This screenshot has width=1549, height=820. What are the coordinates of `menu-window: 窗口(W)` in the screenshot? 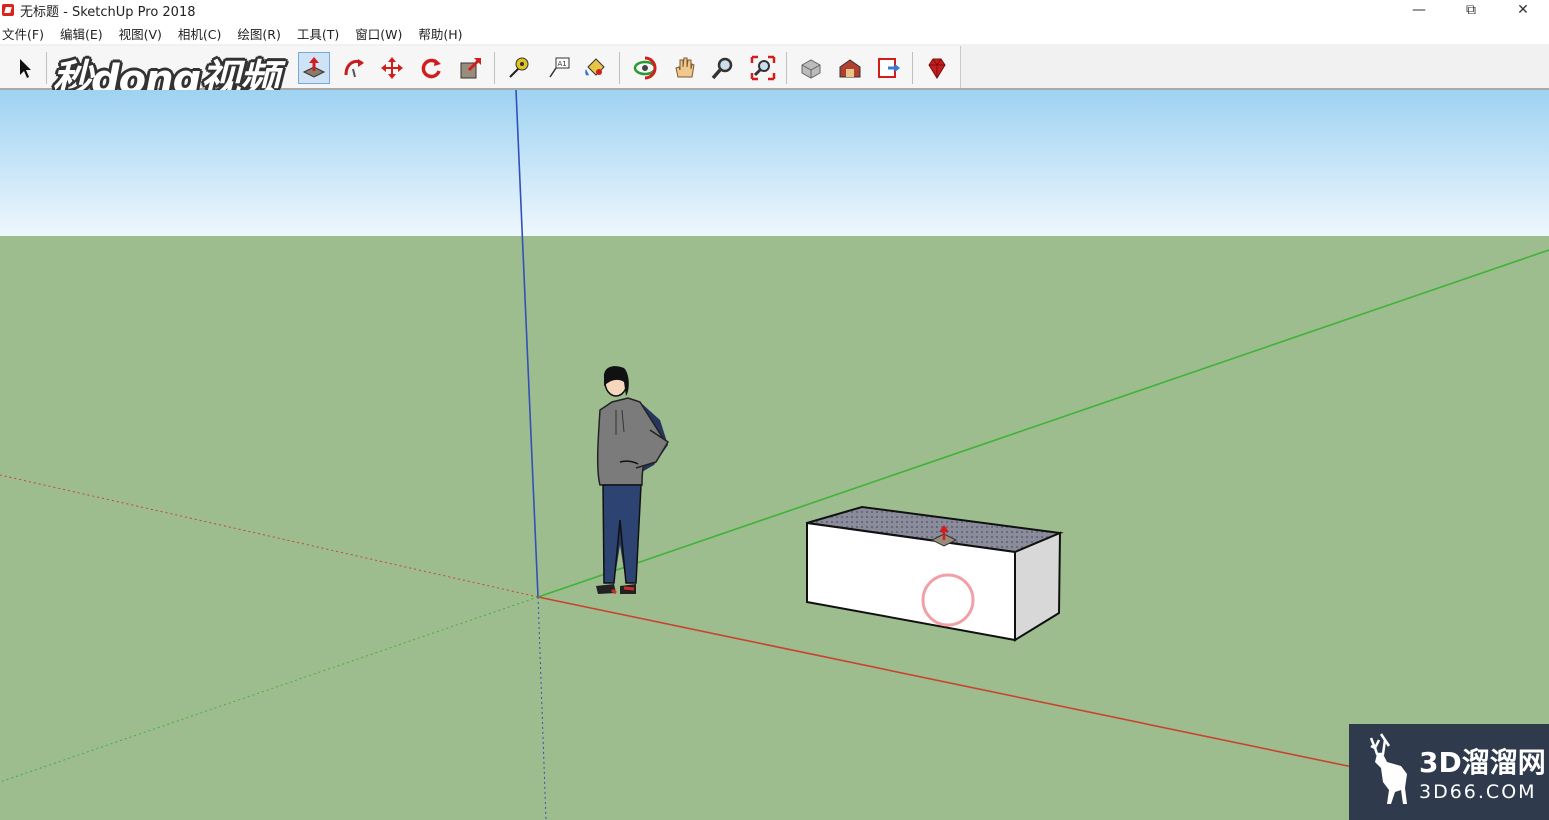 It's located at (378, 33).